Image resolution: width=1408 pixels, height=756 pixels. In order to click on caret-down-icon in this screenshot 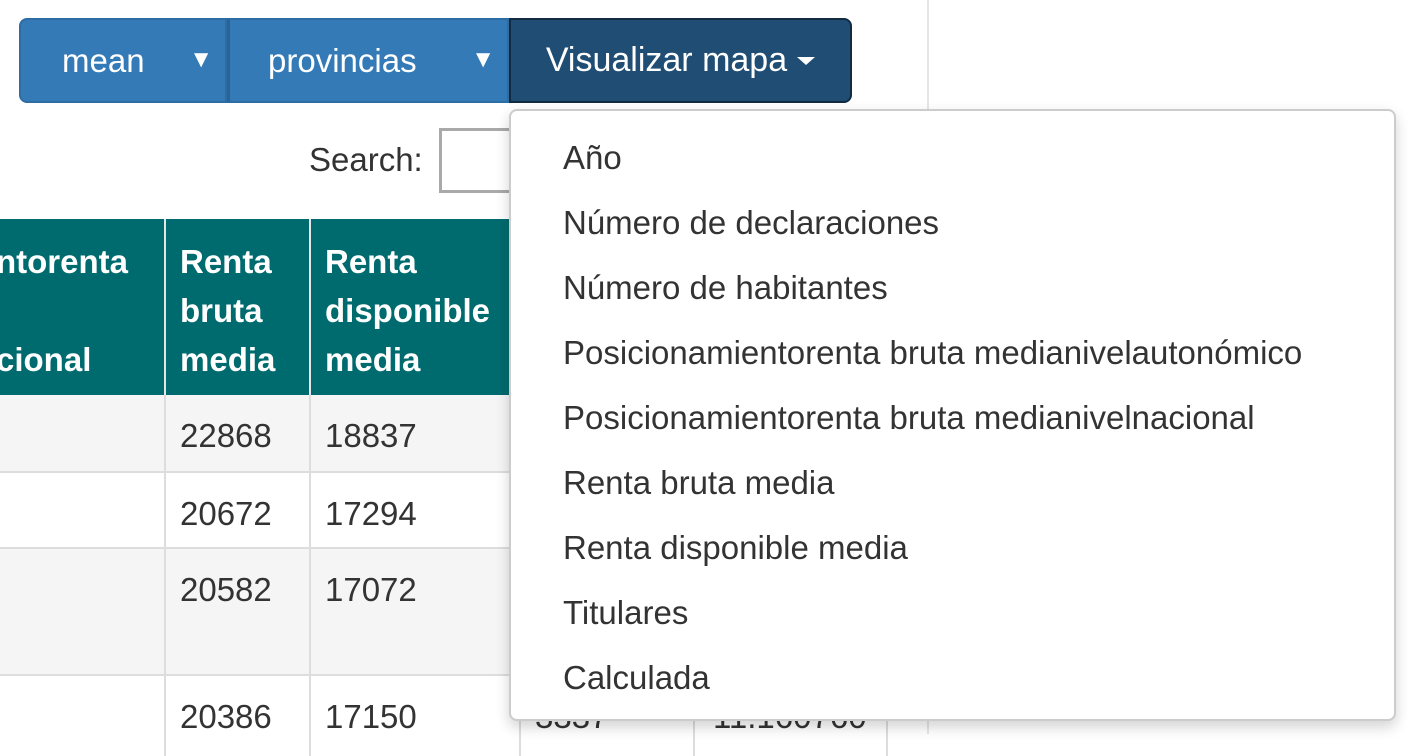, I will do `click(806, 60)`.